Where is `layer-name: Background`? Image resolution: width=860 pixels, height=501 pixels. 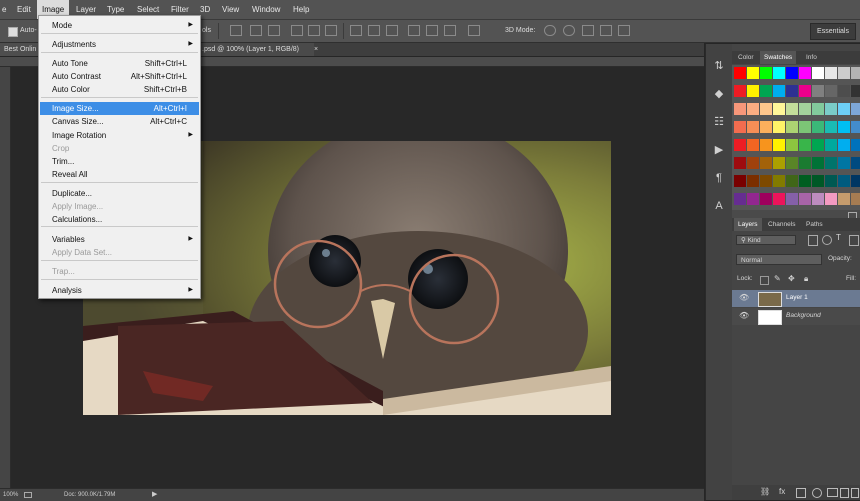 layer-name: Background is located at coordinates (803, 315).